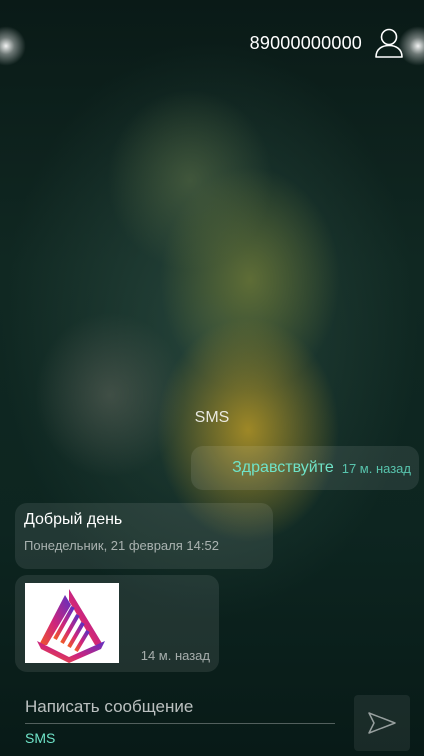 This screenshot has height=756, width=424. Describe the element at coordinates (376, 468) in the screenshot. I see `message-time: 17 м. назад` at that location.